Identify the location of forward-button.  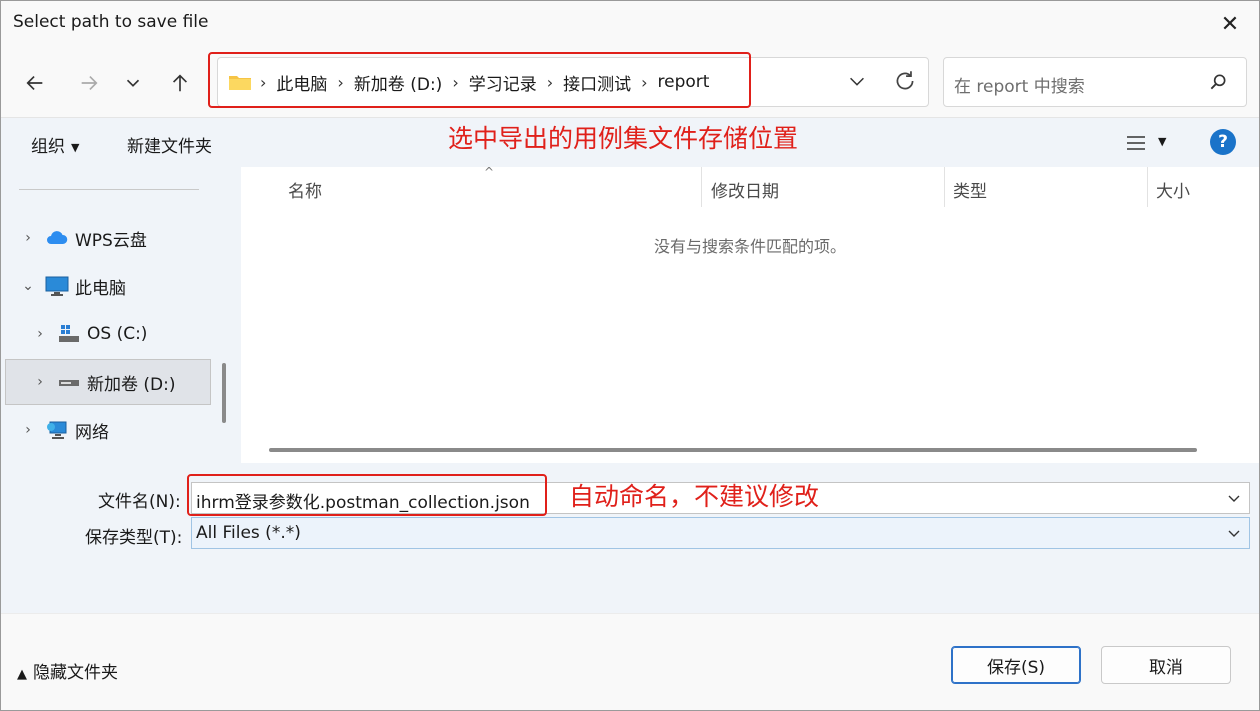
(89, 83).